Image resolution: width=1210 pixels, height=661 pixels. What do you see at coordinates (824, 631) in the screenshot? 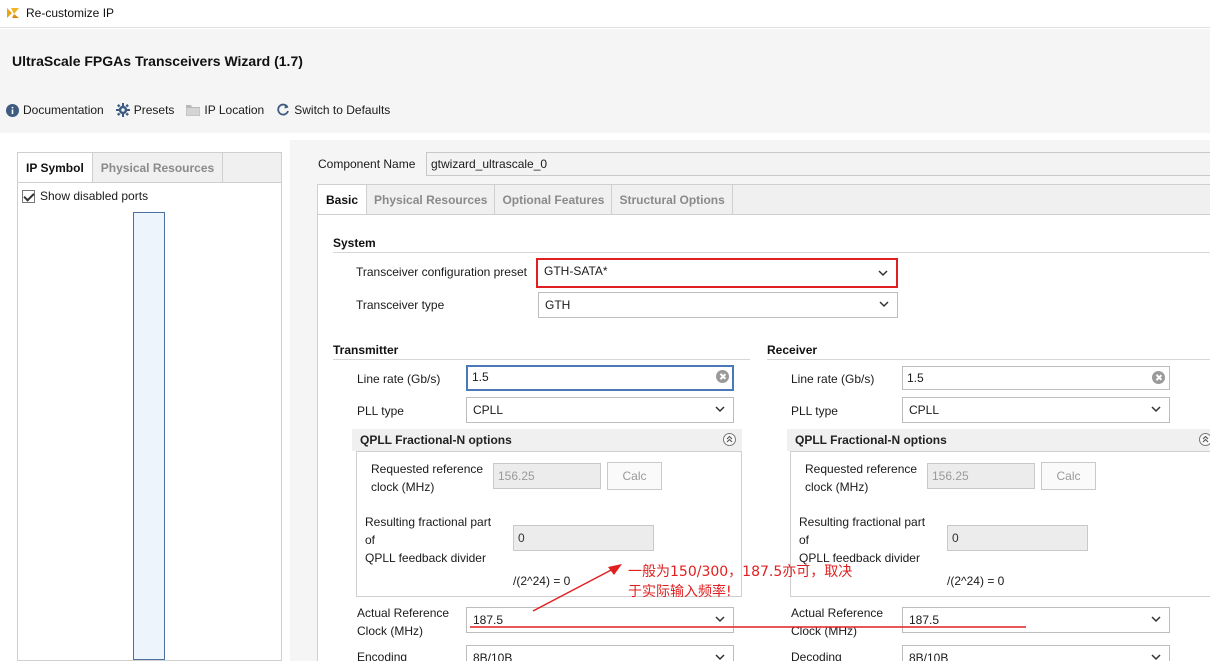
I see `rx-actual-ref-label-2: Clock (MHz)` at bounding box center [824, 631].